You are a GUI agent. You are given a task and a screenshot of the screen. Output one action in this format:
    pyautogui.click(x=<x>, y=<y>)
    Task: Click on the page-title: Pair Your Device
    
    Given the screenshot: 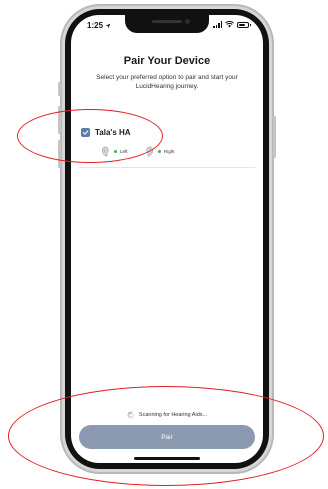 What is the action you would take?
    pyautogui.click(x=167, y=61)
    